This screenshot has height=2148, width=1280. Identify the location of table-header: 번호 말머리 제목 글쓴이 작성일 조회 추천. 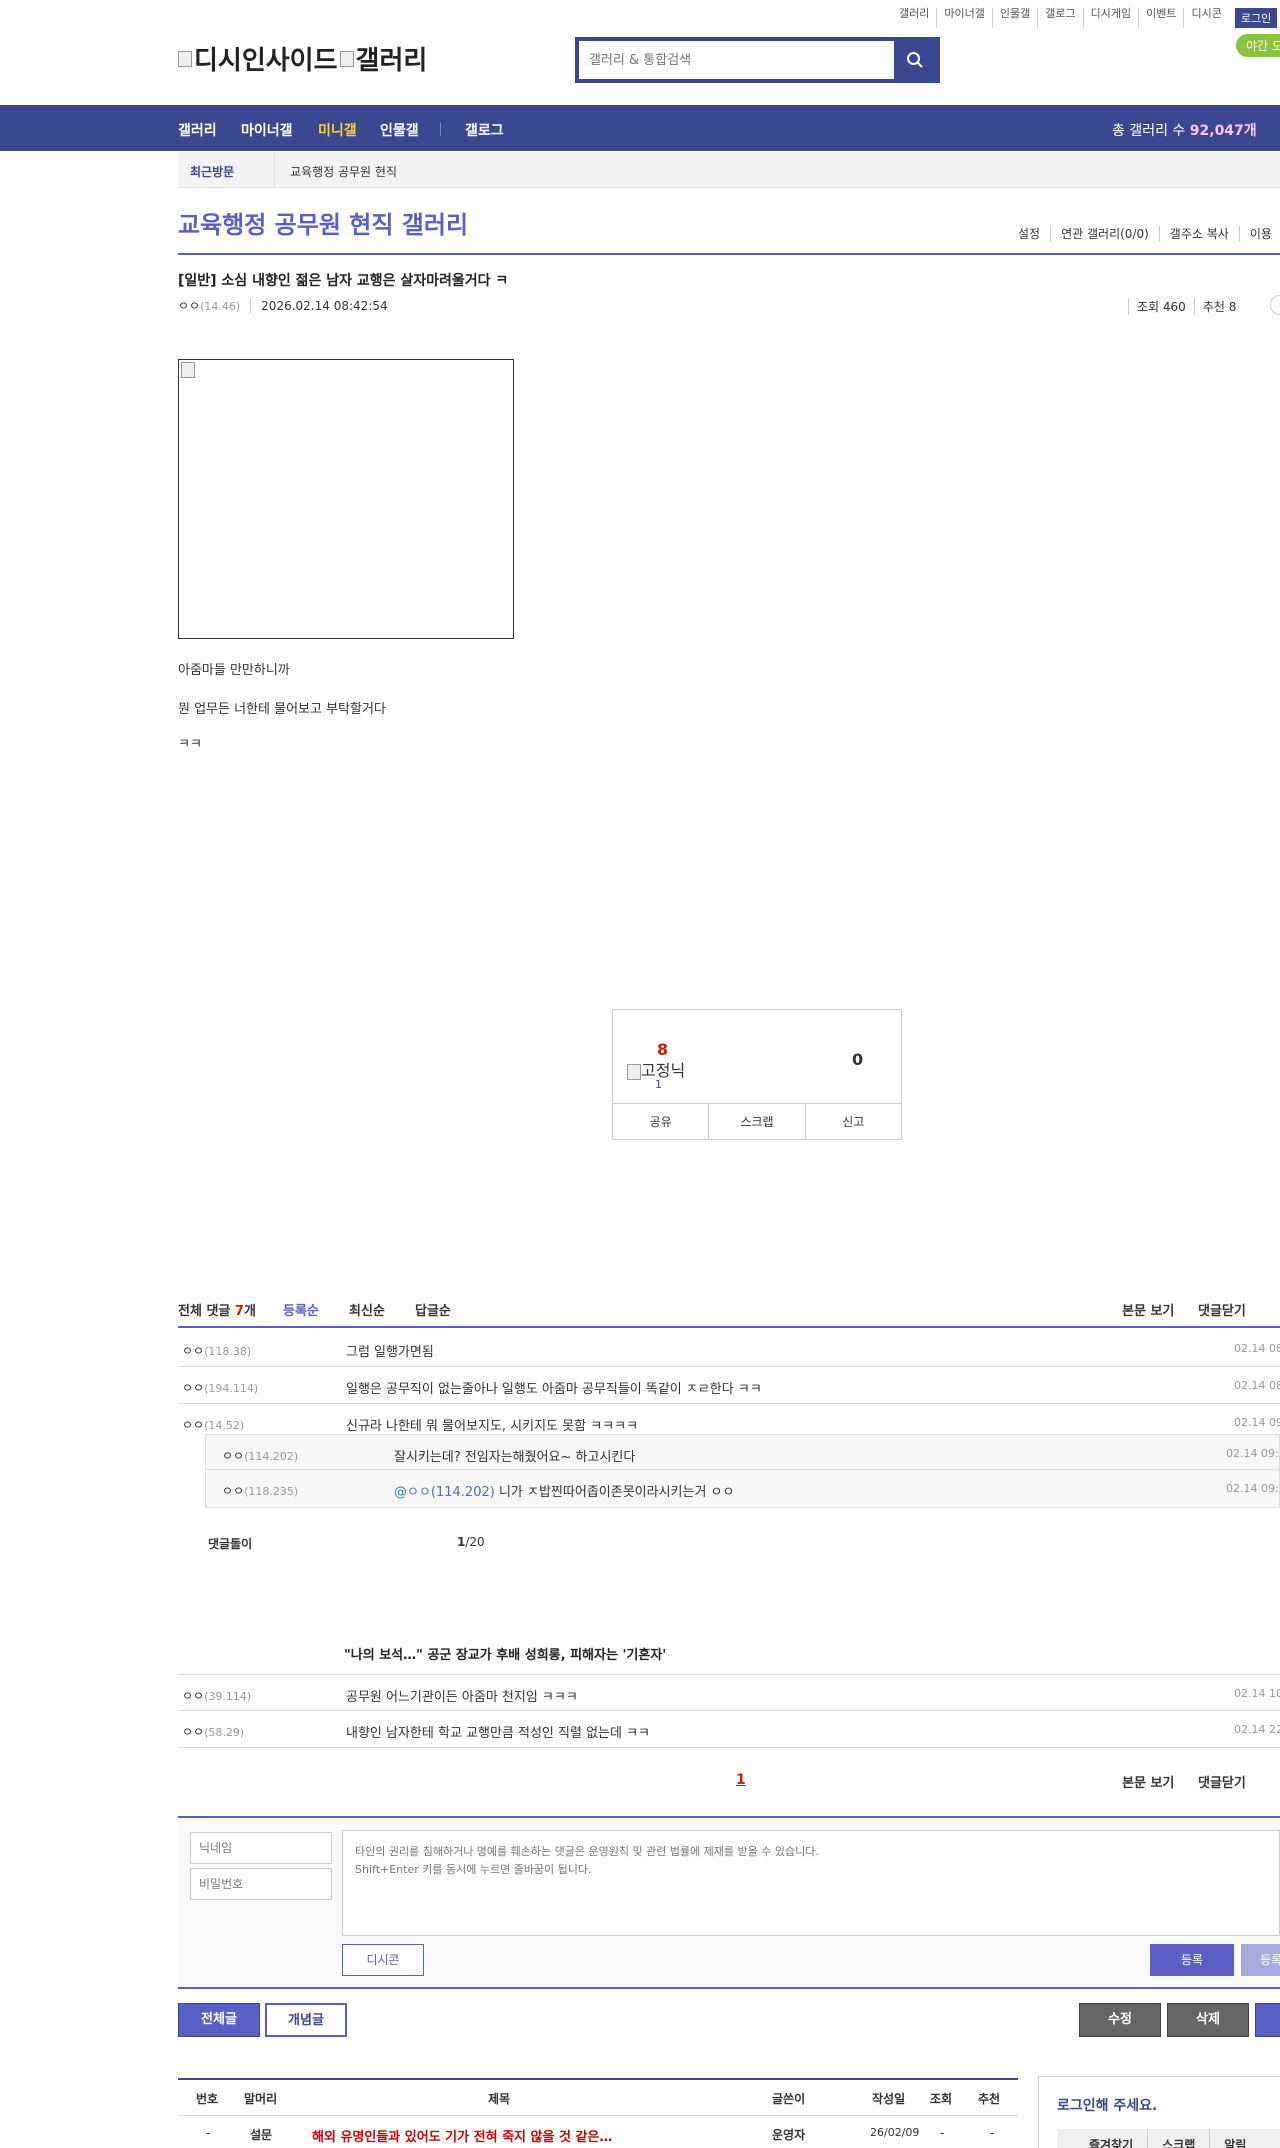
(598, 2098).